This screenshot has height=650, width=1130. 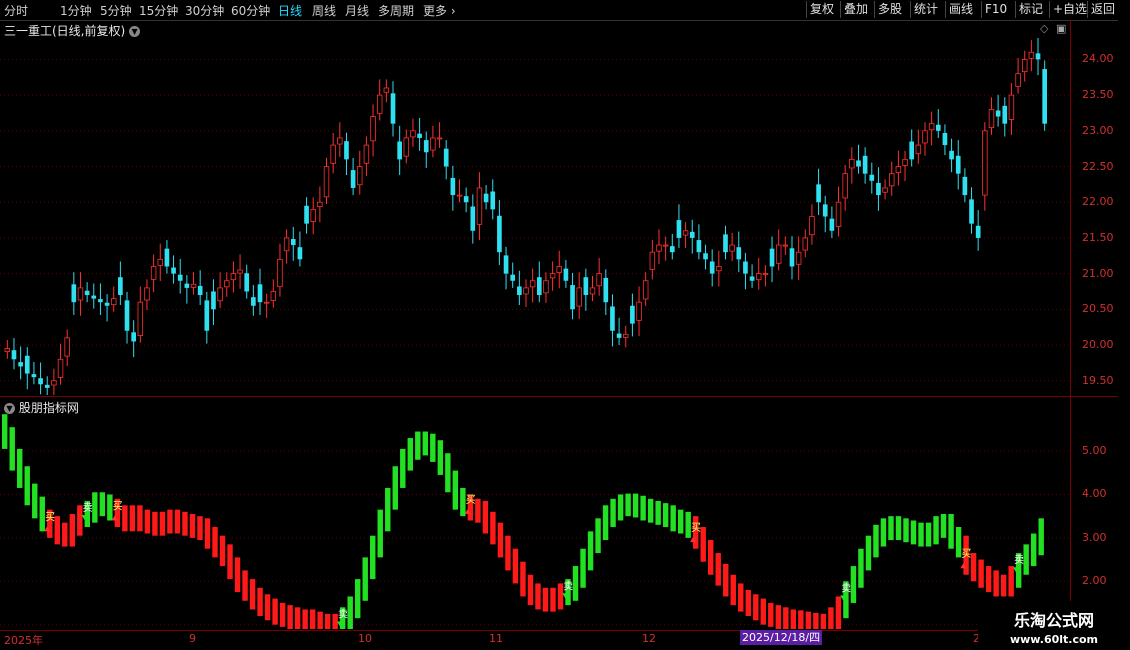 What do you see at coordinates (995, 9) in the screenshot?
I see `tool-f10: F10` at bounding box center [995, 9].